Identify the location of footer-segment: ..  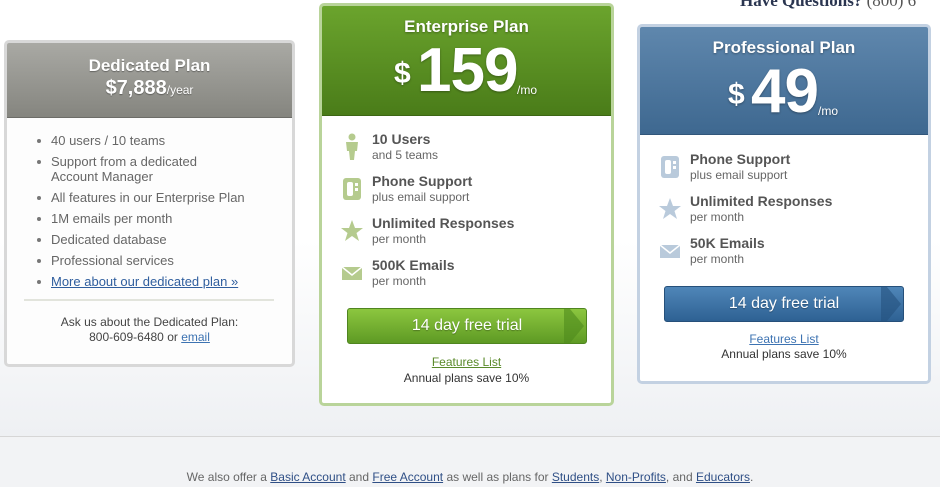
(752, 477).